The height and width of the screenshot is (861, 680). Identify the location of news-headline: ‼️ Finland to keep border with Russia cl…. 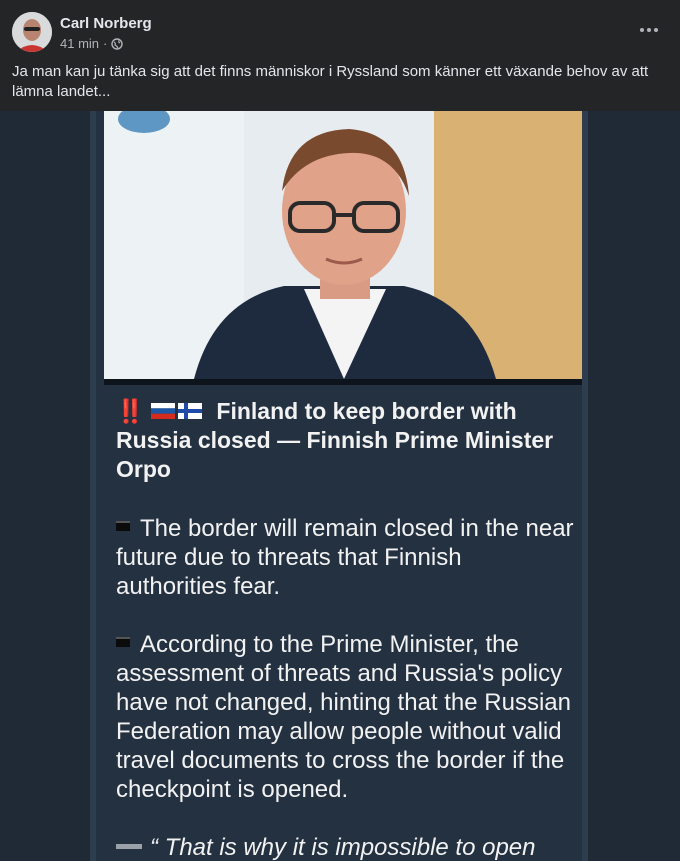
(346, 440).